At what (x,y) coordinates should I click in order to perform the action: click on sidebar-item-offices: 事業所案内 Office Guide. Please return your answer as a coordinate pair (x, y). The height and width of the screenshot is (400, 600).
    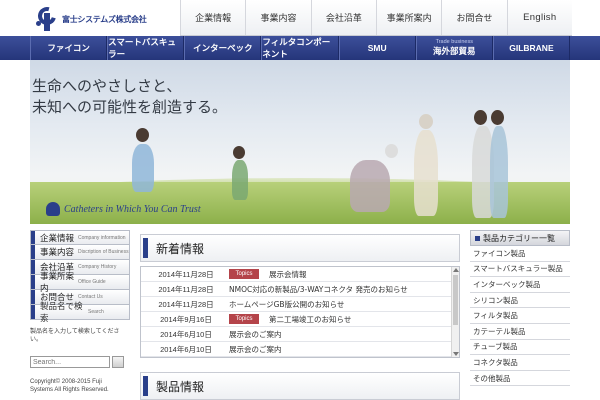
    Looking at the image, I should click on (80, 283).